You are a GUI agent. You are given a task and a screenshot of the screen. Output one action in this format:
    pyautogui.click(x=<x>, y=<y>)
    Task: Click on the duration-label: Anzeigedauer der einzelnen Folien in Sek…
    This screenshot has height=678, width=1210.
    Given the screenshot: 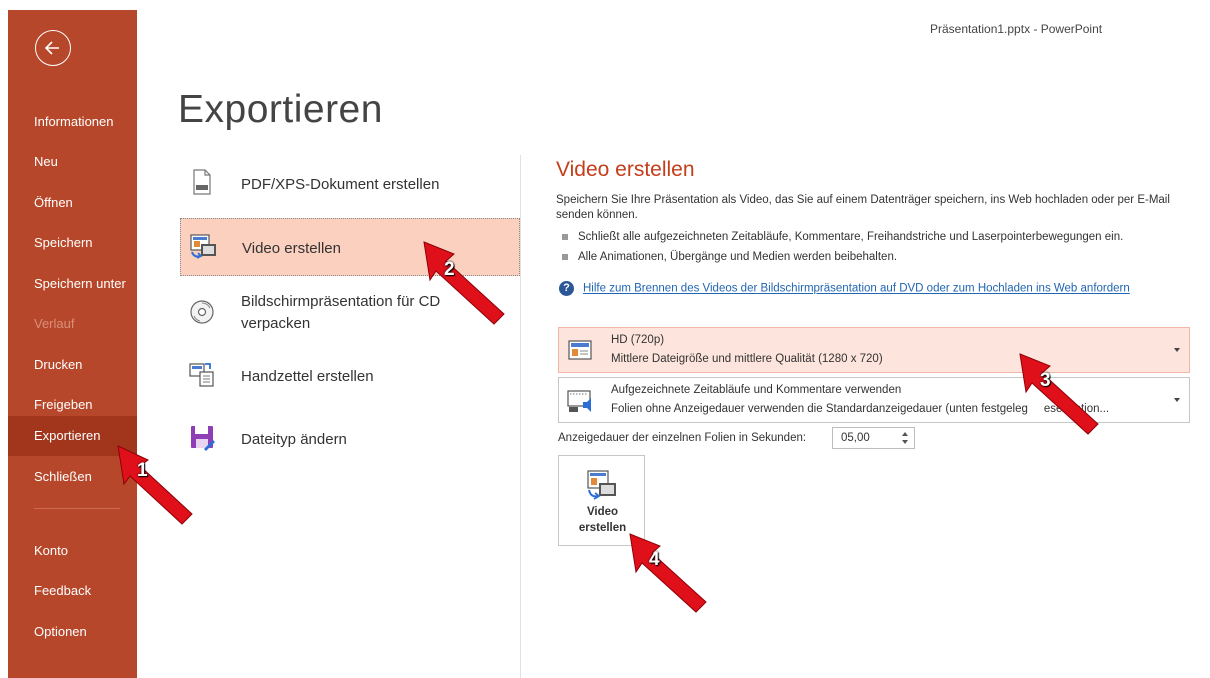 What is the action you would take?
    pyautogui.click(x=682, y=438)
    